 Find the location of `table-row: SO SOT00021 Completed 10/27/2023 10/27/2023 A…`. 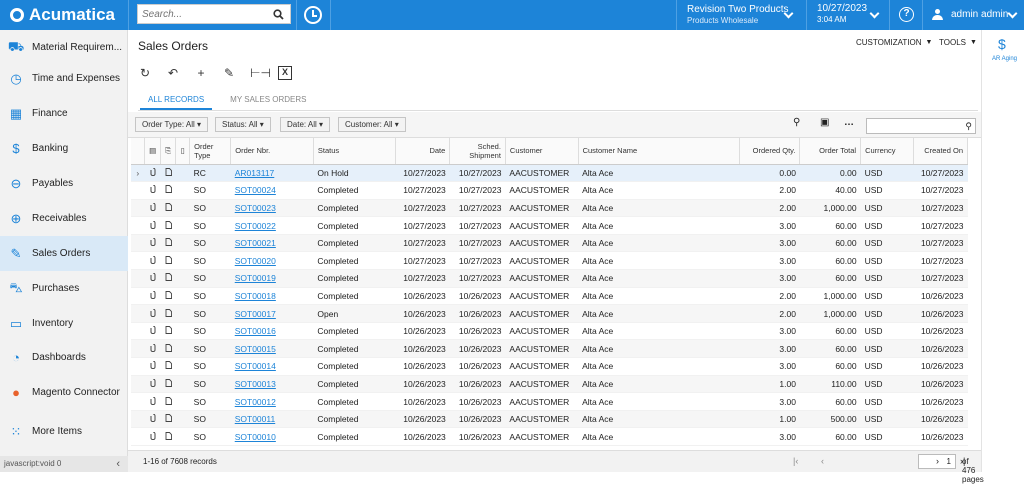

table-row: SO SOT00021 Completed 10/27/2023 10/27/2023 A… is located at coordinates (549, 243).